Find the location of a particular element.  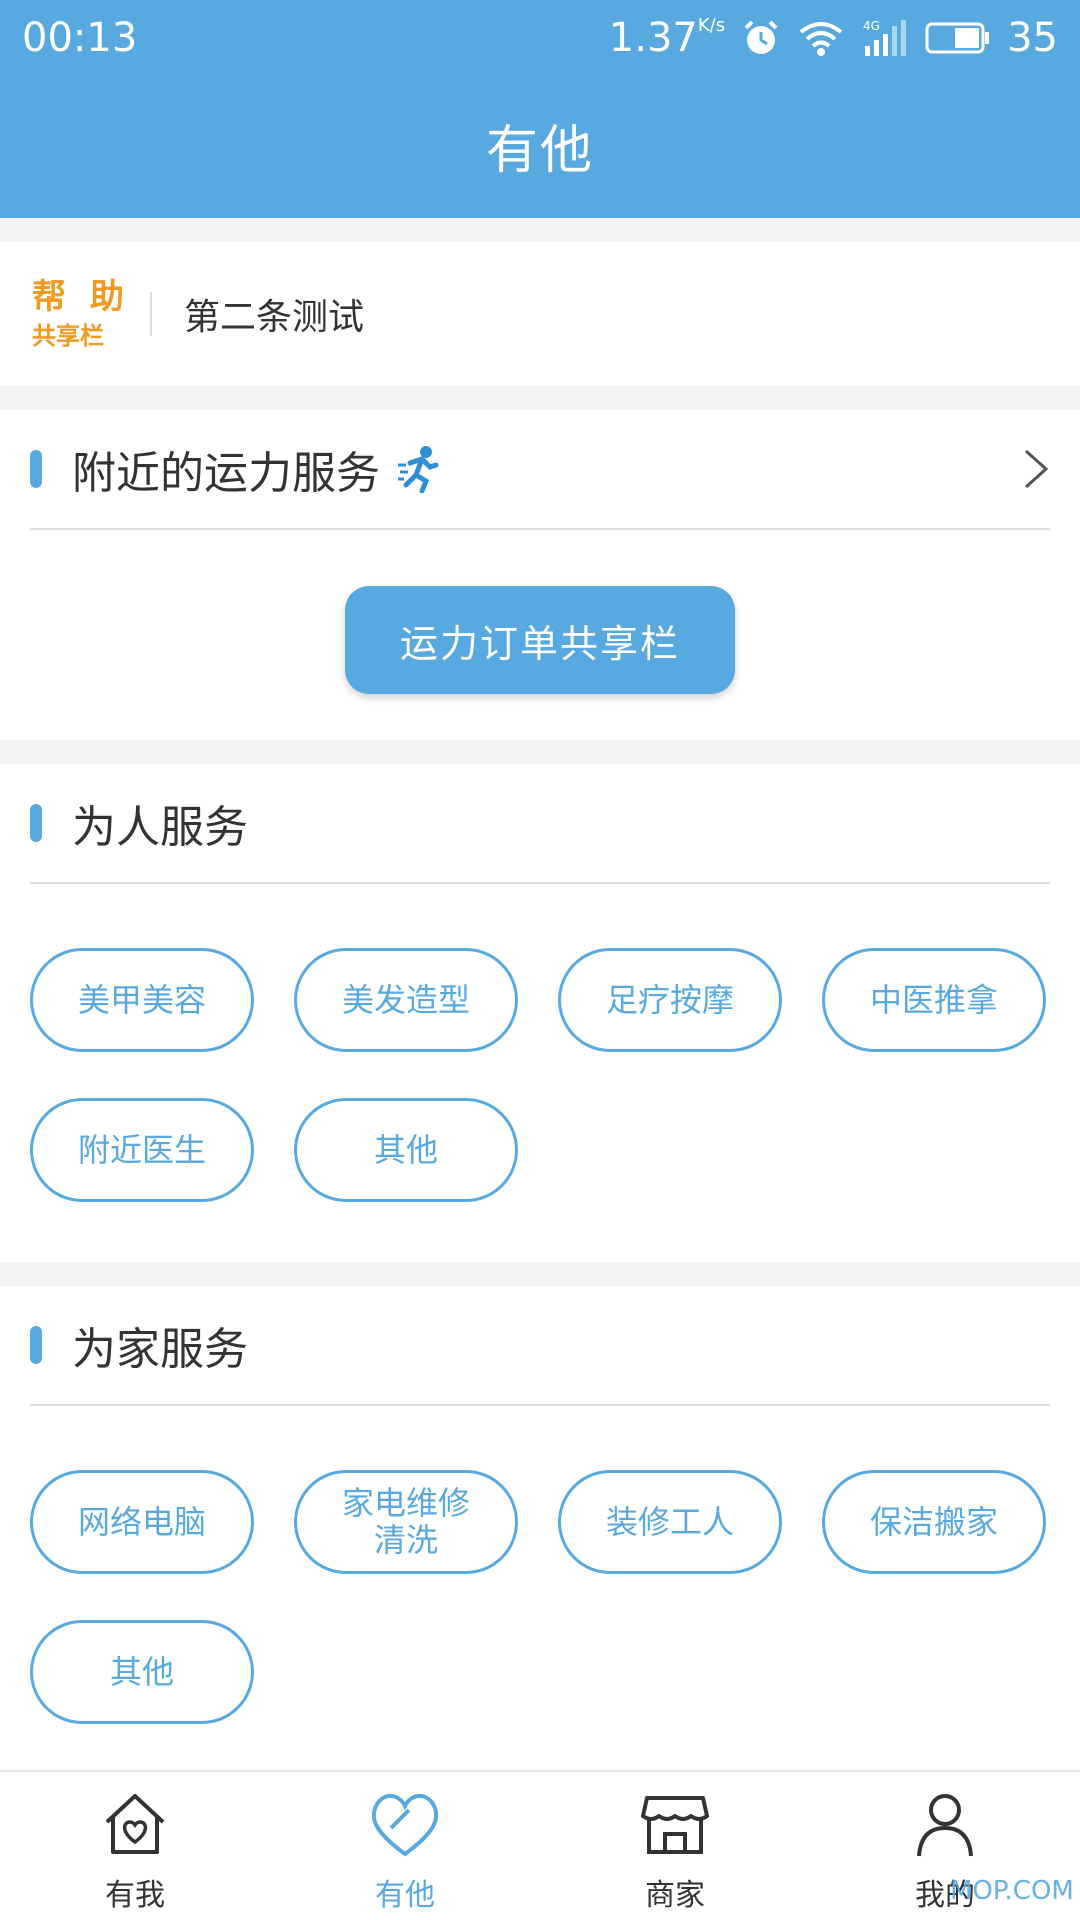

watermark: MOP.COM is located at coordinates (1012, 1891).